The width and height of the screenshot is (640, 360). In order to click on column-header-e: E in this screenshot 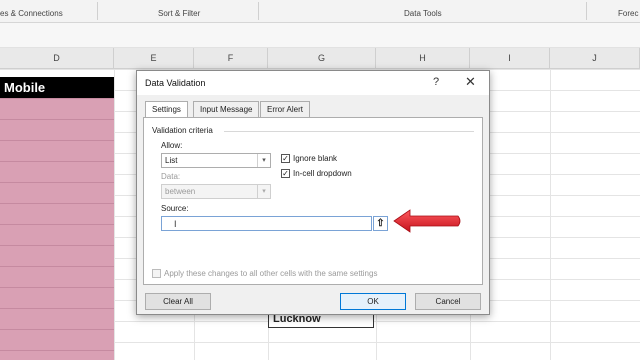, I will do `click(154, 58)`.